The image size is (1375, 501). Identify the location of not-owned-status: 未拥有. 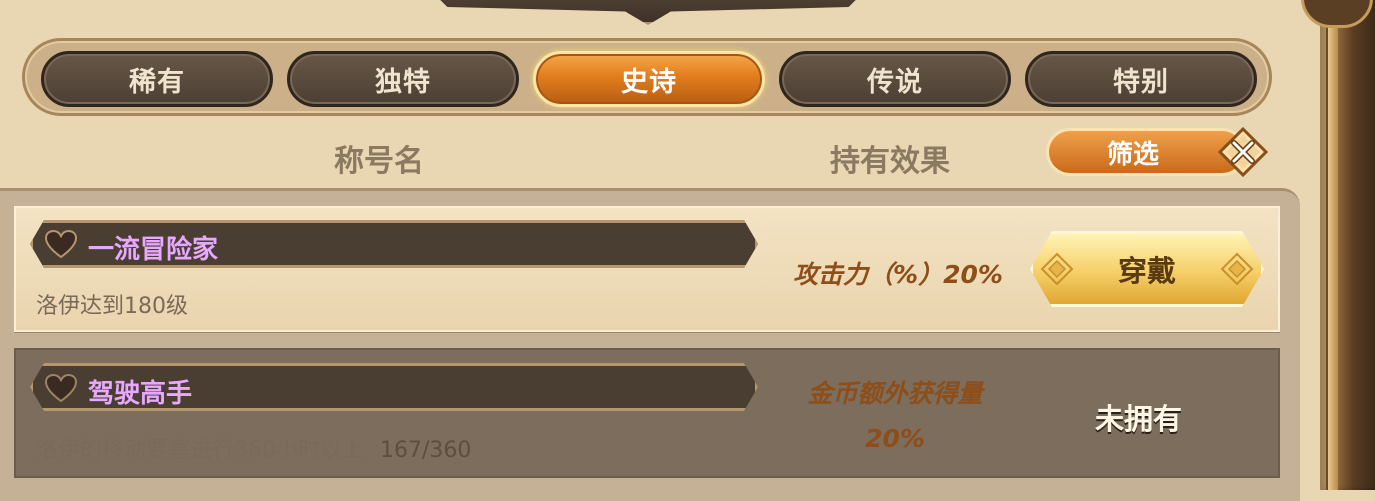
(1139, 419).